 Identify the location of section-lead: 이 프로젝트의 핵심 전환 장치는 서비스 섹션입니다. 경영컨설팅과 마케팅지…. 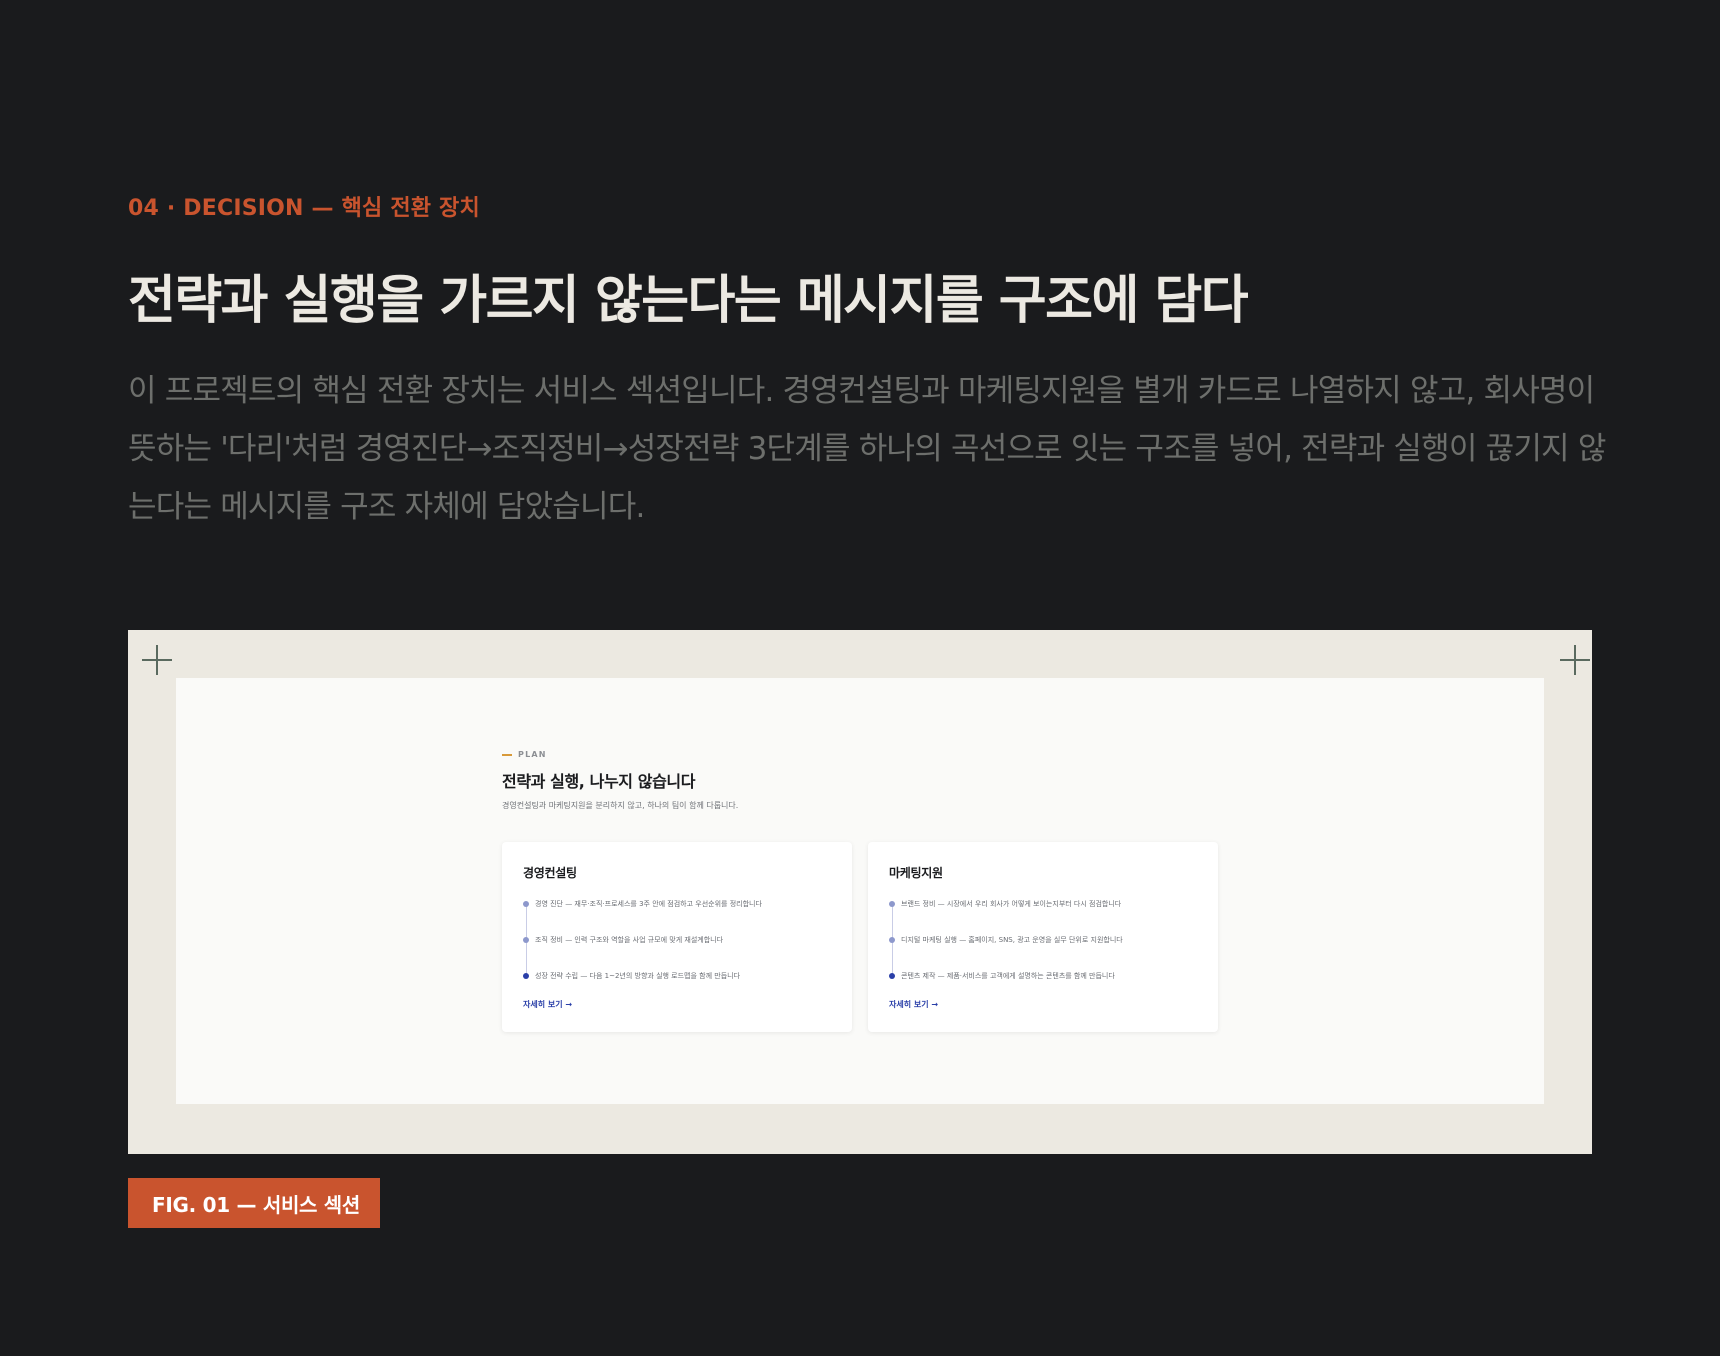
(867, 449).